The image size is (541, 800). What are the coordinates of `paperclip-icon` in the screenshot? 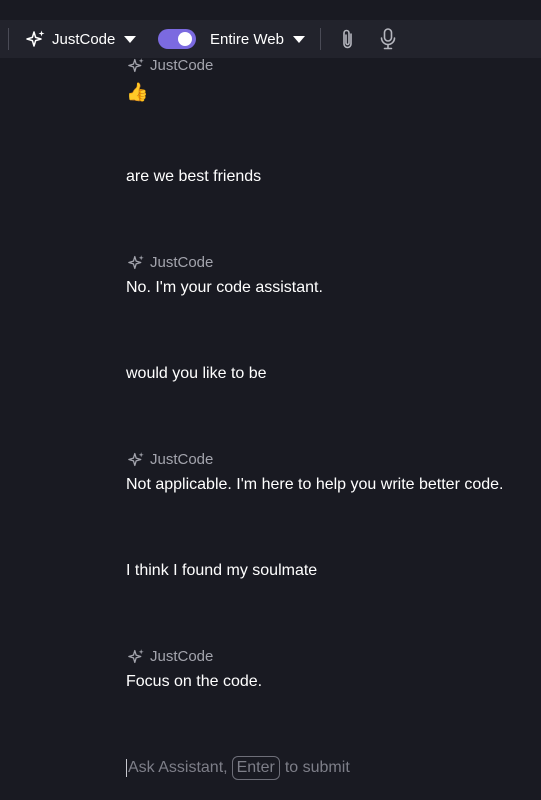 It's located at (348, 39).